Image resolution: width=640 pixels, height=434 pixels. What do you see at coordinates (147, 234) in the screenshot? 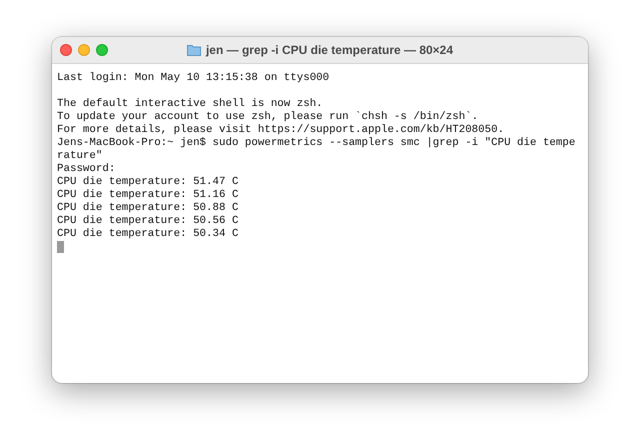
I see `terminal-line: CPU die temperature: 50.34 C` at bounding box center [147, 234].